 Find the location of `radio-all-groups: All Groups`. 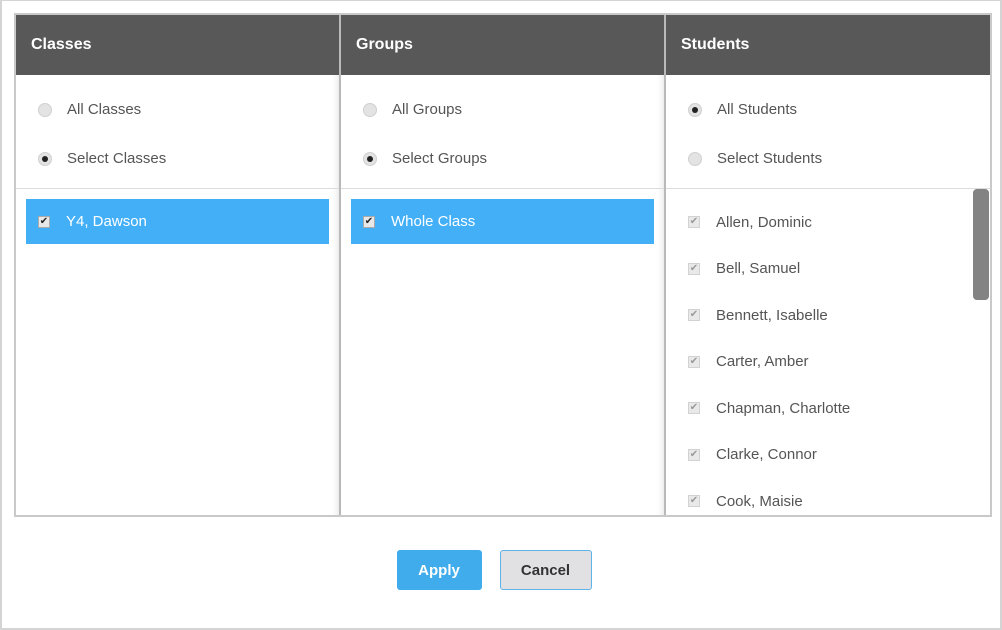

radio-all-groups: All Groups is located at coordinates (502, 109).